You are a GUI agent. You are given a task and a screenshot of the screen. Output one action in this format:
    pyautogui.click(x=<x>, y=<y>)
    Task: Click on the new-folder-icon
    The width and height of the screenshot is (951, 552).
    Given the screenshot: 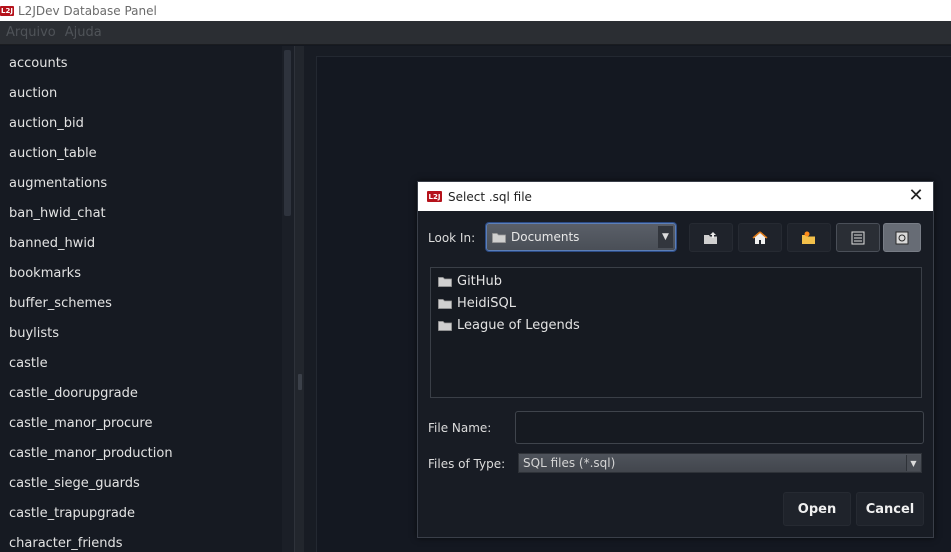 What is the action you would take?
    pyautogui.click(x=808, y=237)
    